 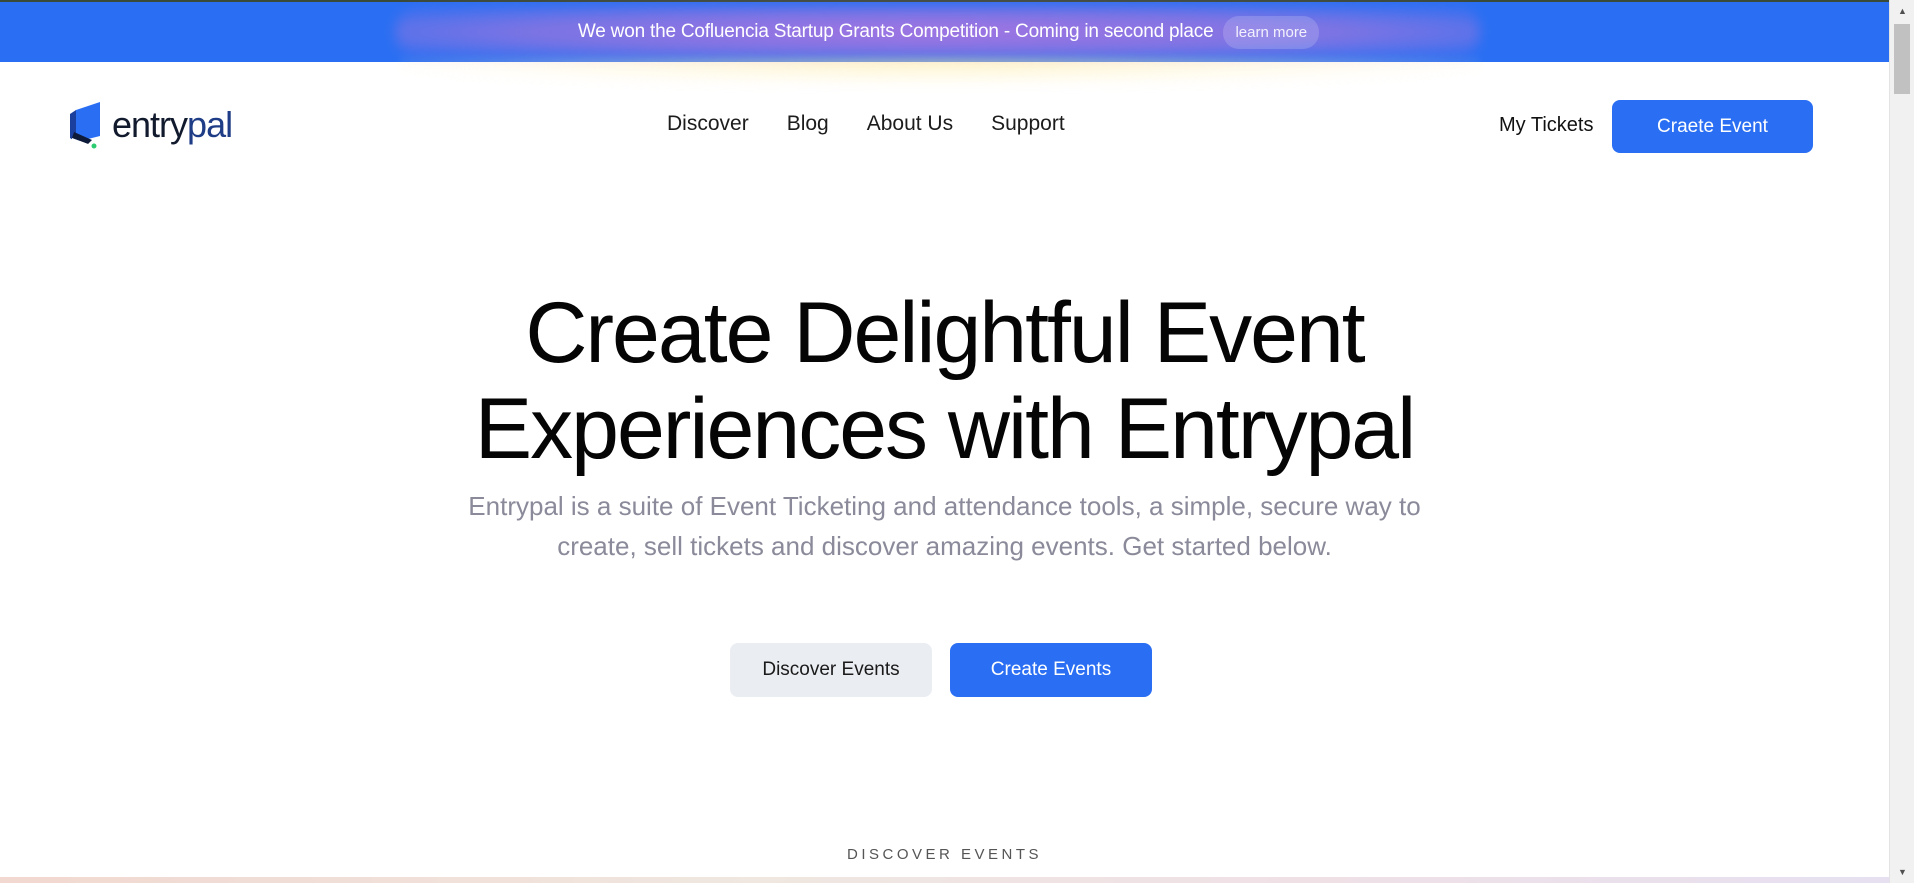 What do you see at coordinates (831, 670) in the screenshot?
I see `discover-events-button: Discover Events` at bounding box center [831, 670].